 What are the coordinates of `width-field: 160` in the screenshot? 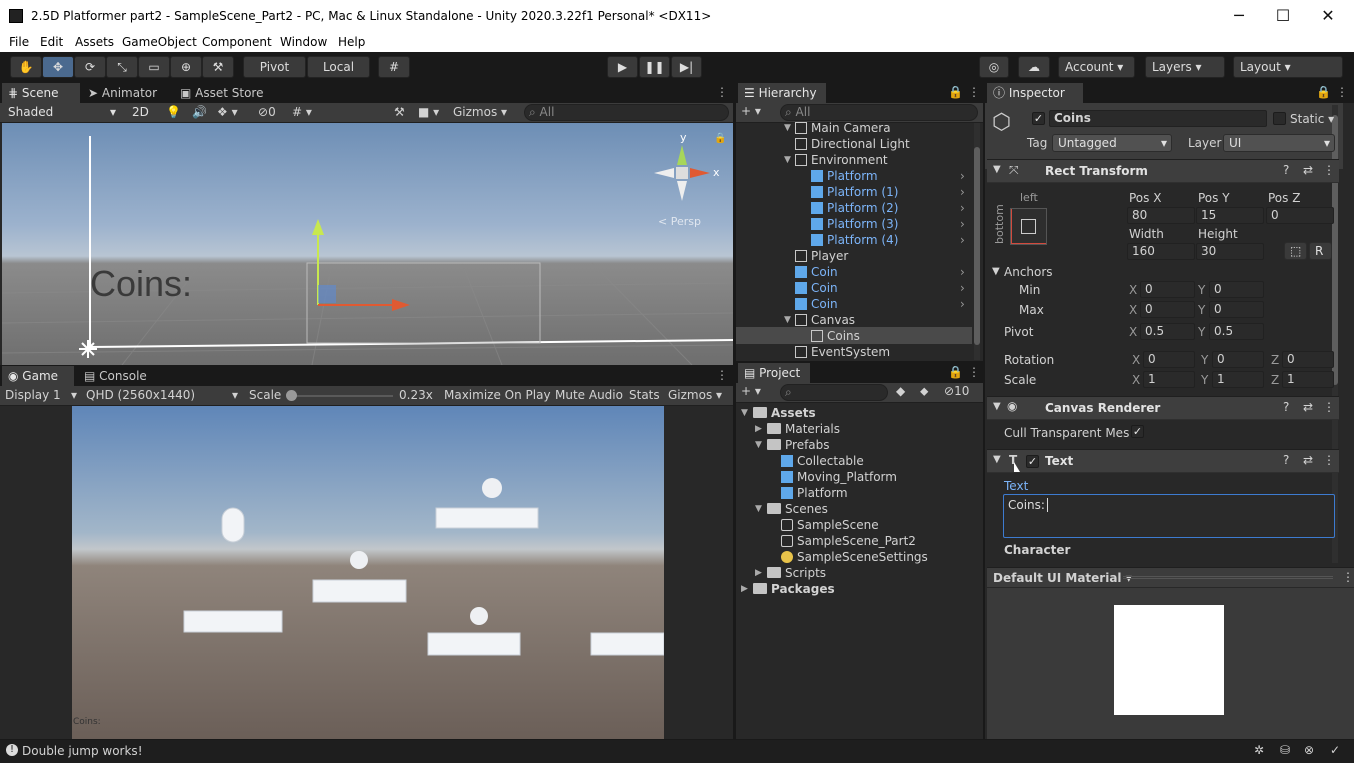 It's located at (1161, 251).